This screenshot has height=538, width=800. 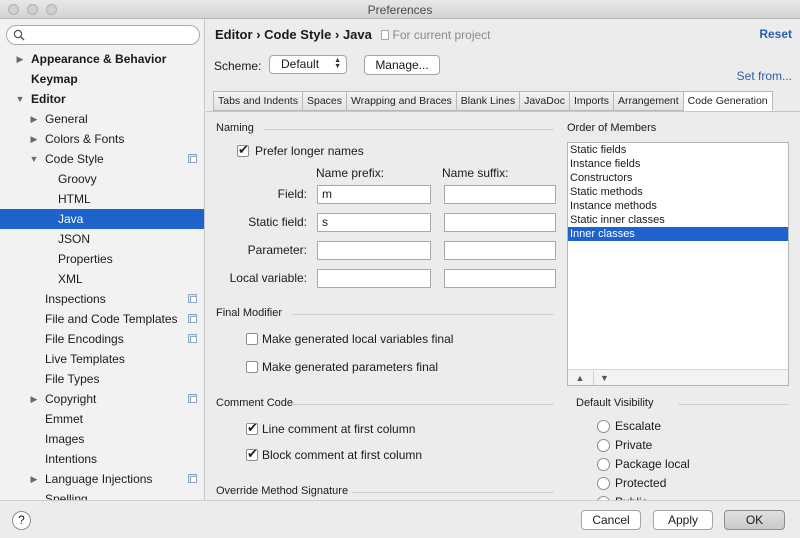 What do you see at coordinates (252, 367) in the screenshot?
I see `parameters-final-checkbox` at bounding box center [252, 367].